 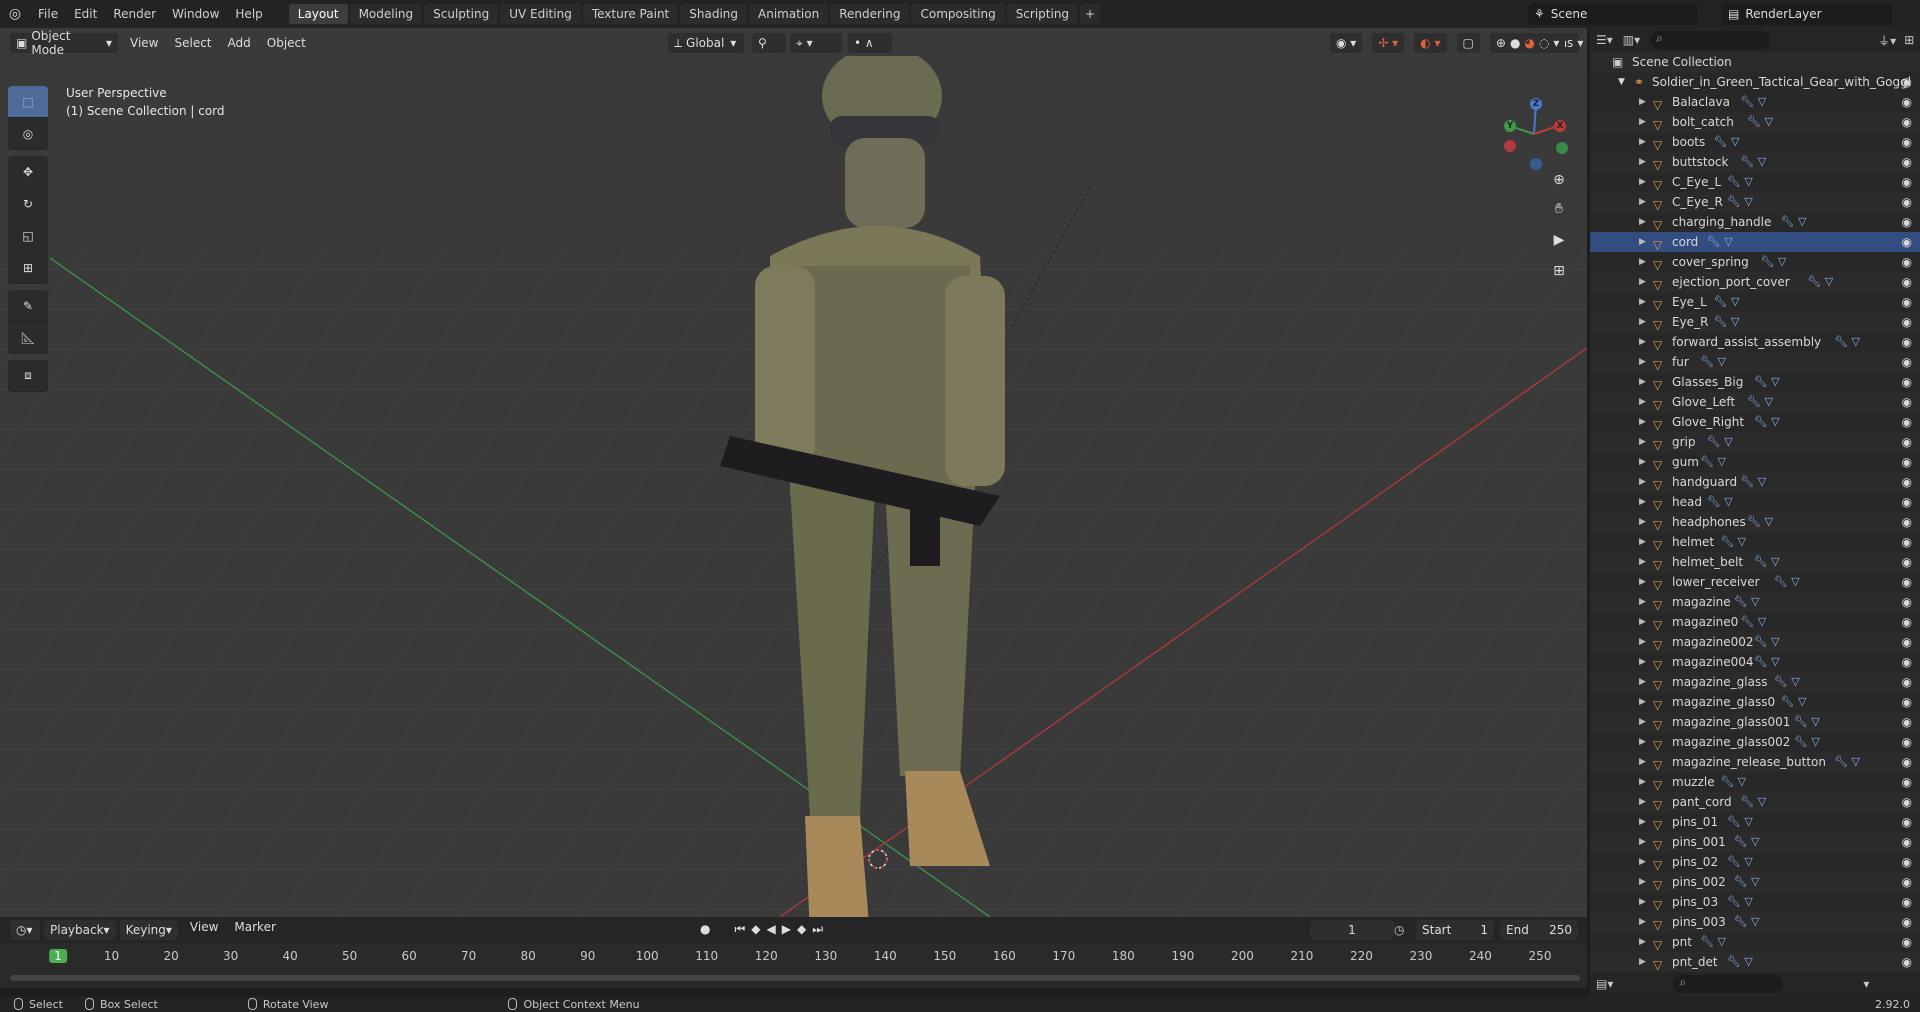 What do you see at coordinates (1755, 62) in the screenshot?
I see `scene-collection-row: ▣ Scene Collection` at bounding box center [1755, 62].